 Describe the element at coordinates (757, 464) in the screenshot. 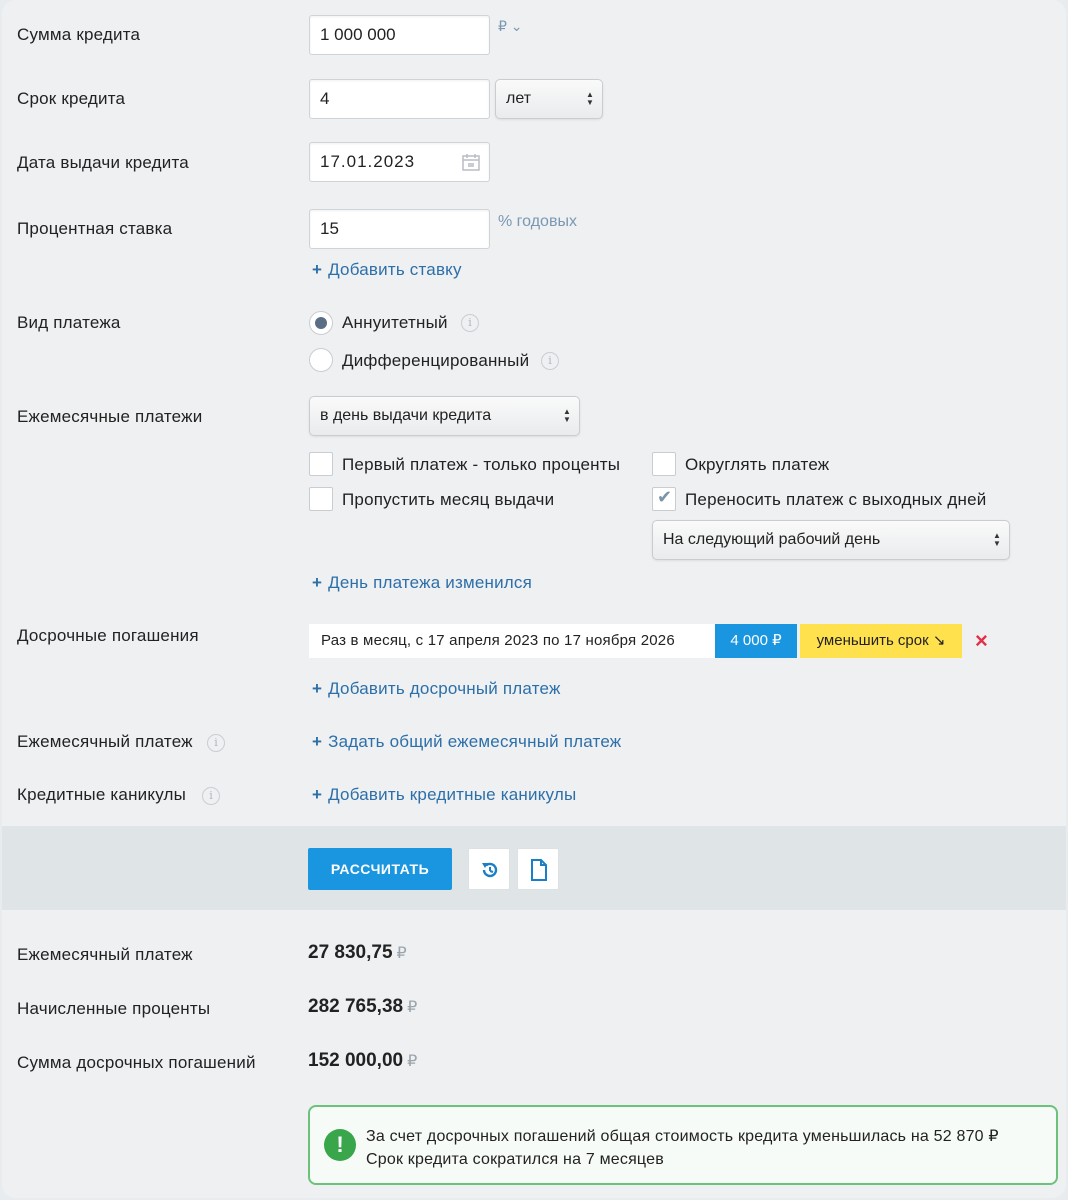

I see `checkbox-round-payment-label: Округлять платеж` at that location.